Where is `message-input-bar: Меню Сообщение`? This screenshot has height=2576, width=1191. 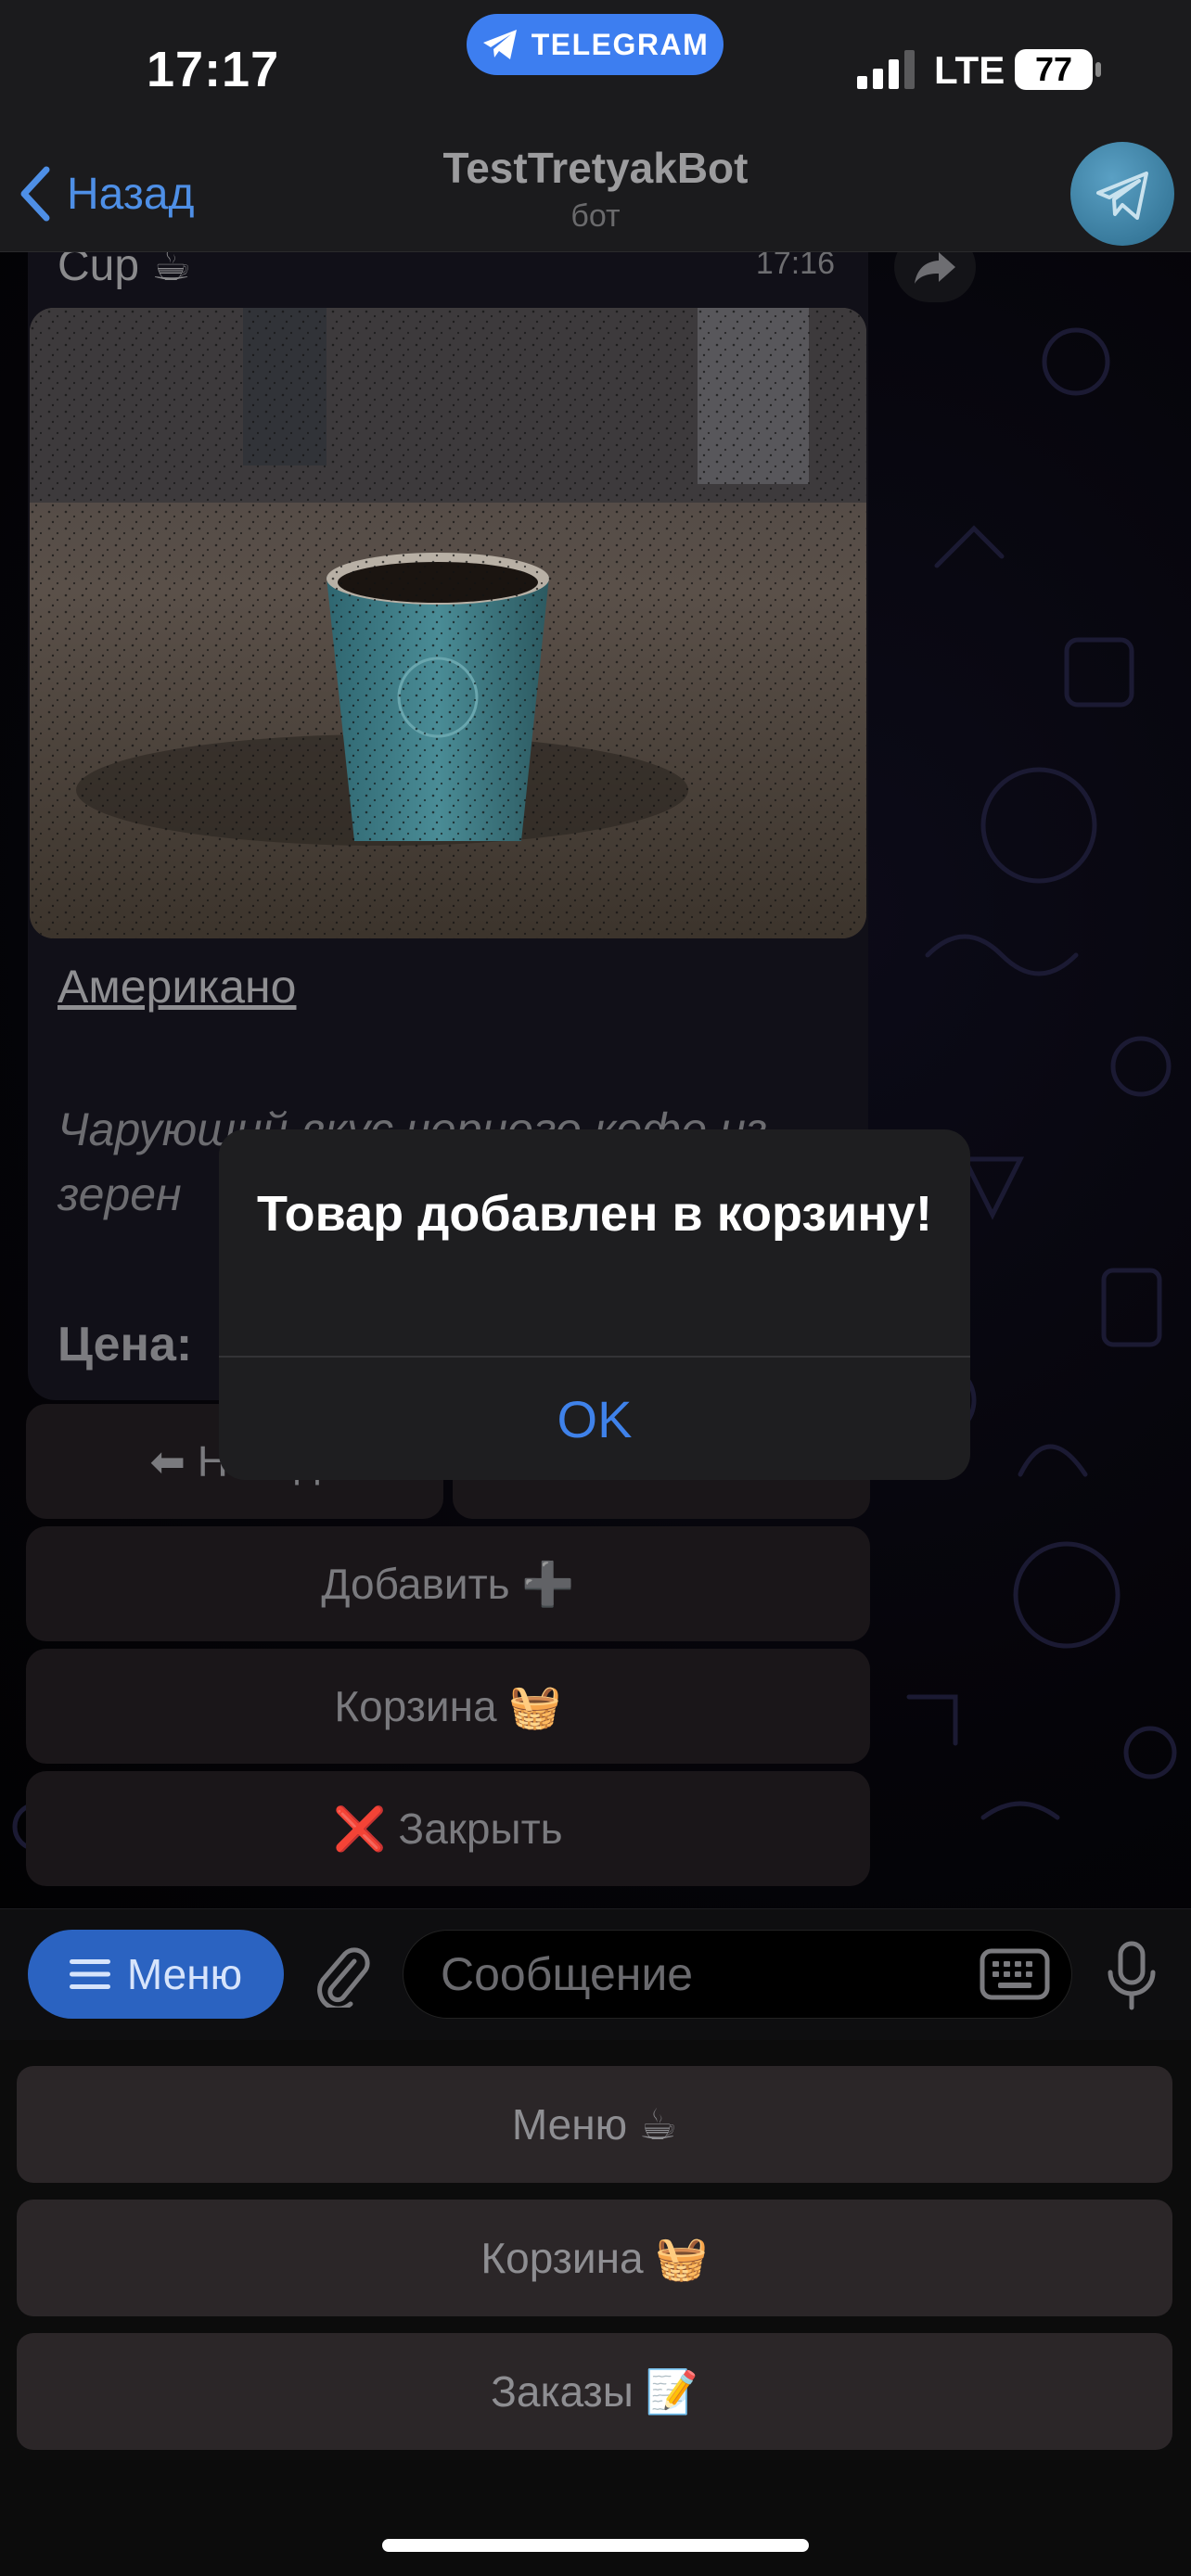
message-input-bar: Меню Сообщение is located at coordinates (595, 1974).